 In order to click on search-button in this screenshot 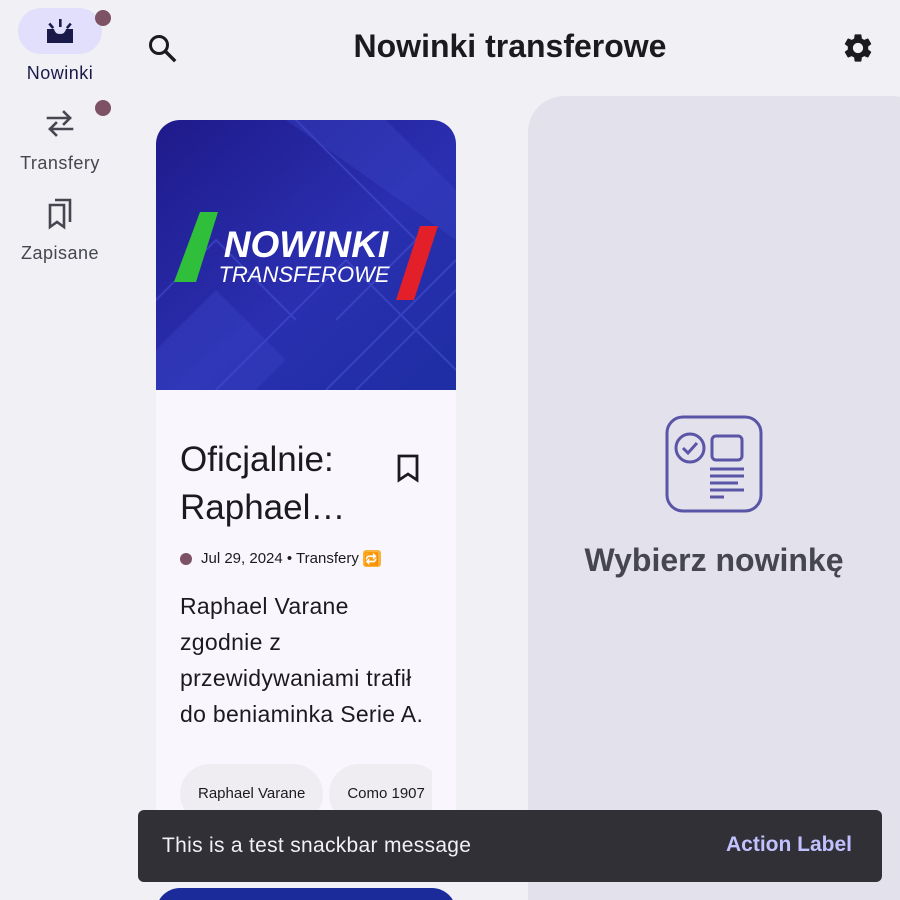, I will do `click(162, 48)`.